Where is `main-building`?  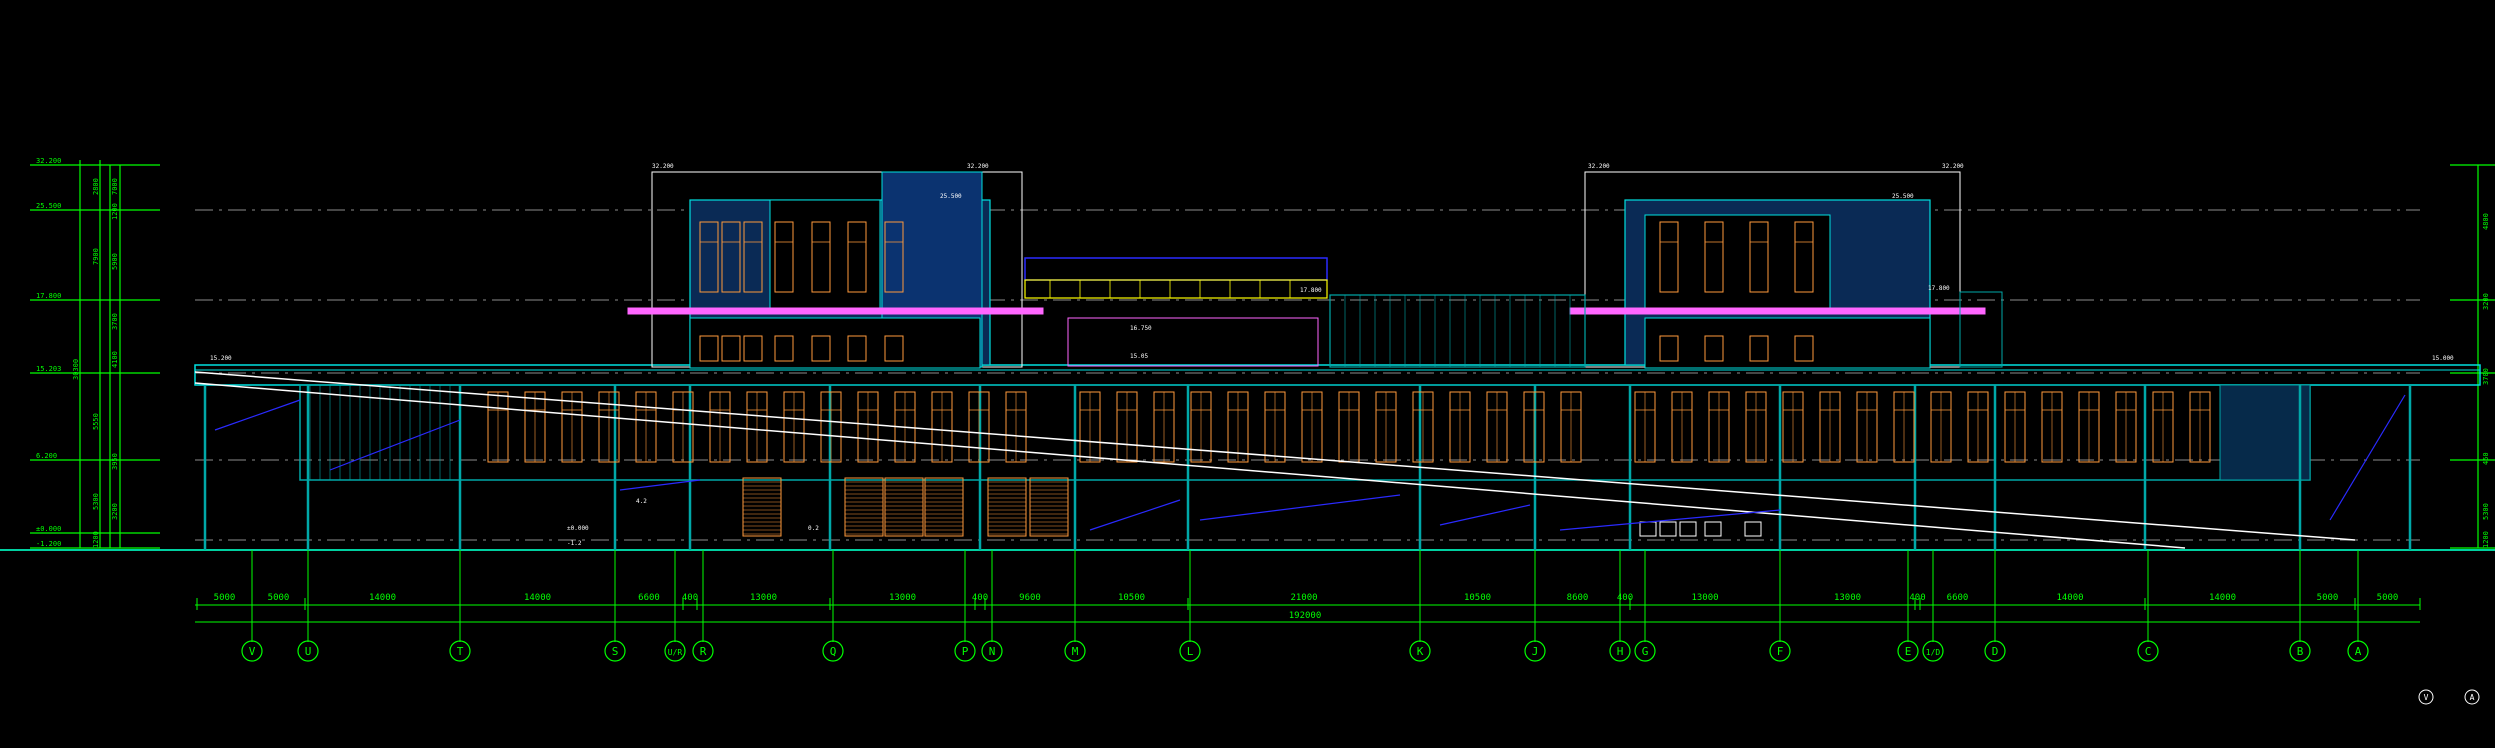 main-building is located at coordinates (1337, 422).